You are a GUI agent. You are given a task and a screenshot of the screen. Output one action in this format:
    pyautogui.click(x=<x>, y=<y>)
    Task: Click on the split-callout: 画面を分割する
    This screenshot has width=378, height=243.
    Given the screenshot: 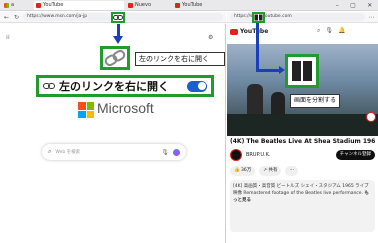 What is the action you would take?
    pyautogui.click(x=315, y=101)
    